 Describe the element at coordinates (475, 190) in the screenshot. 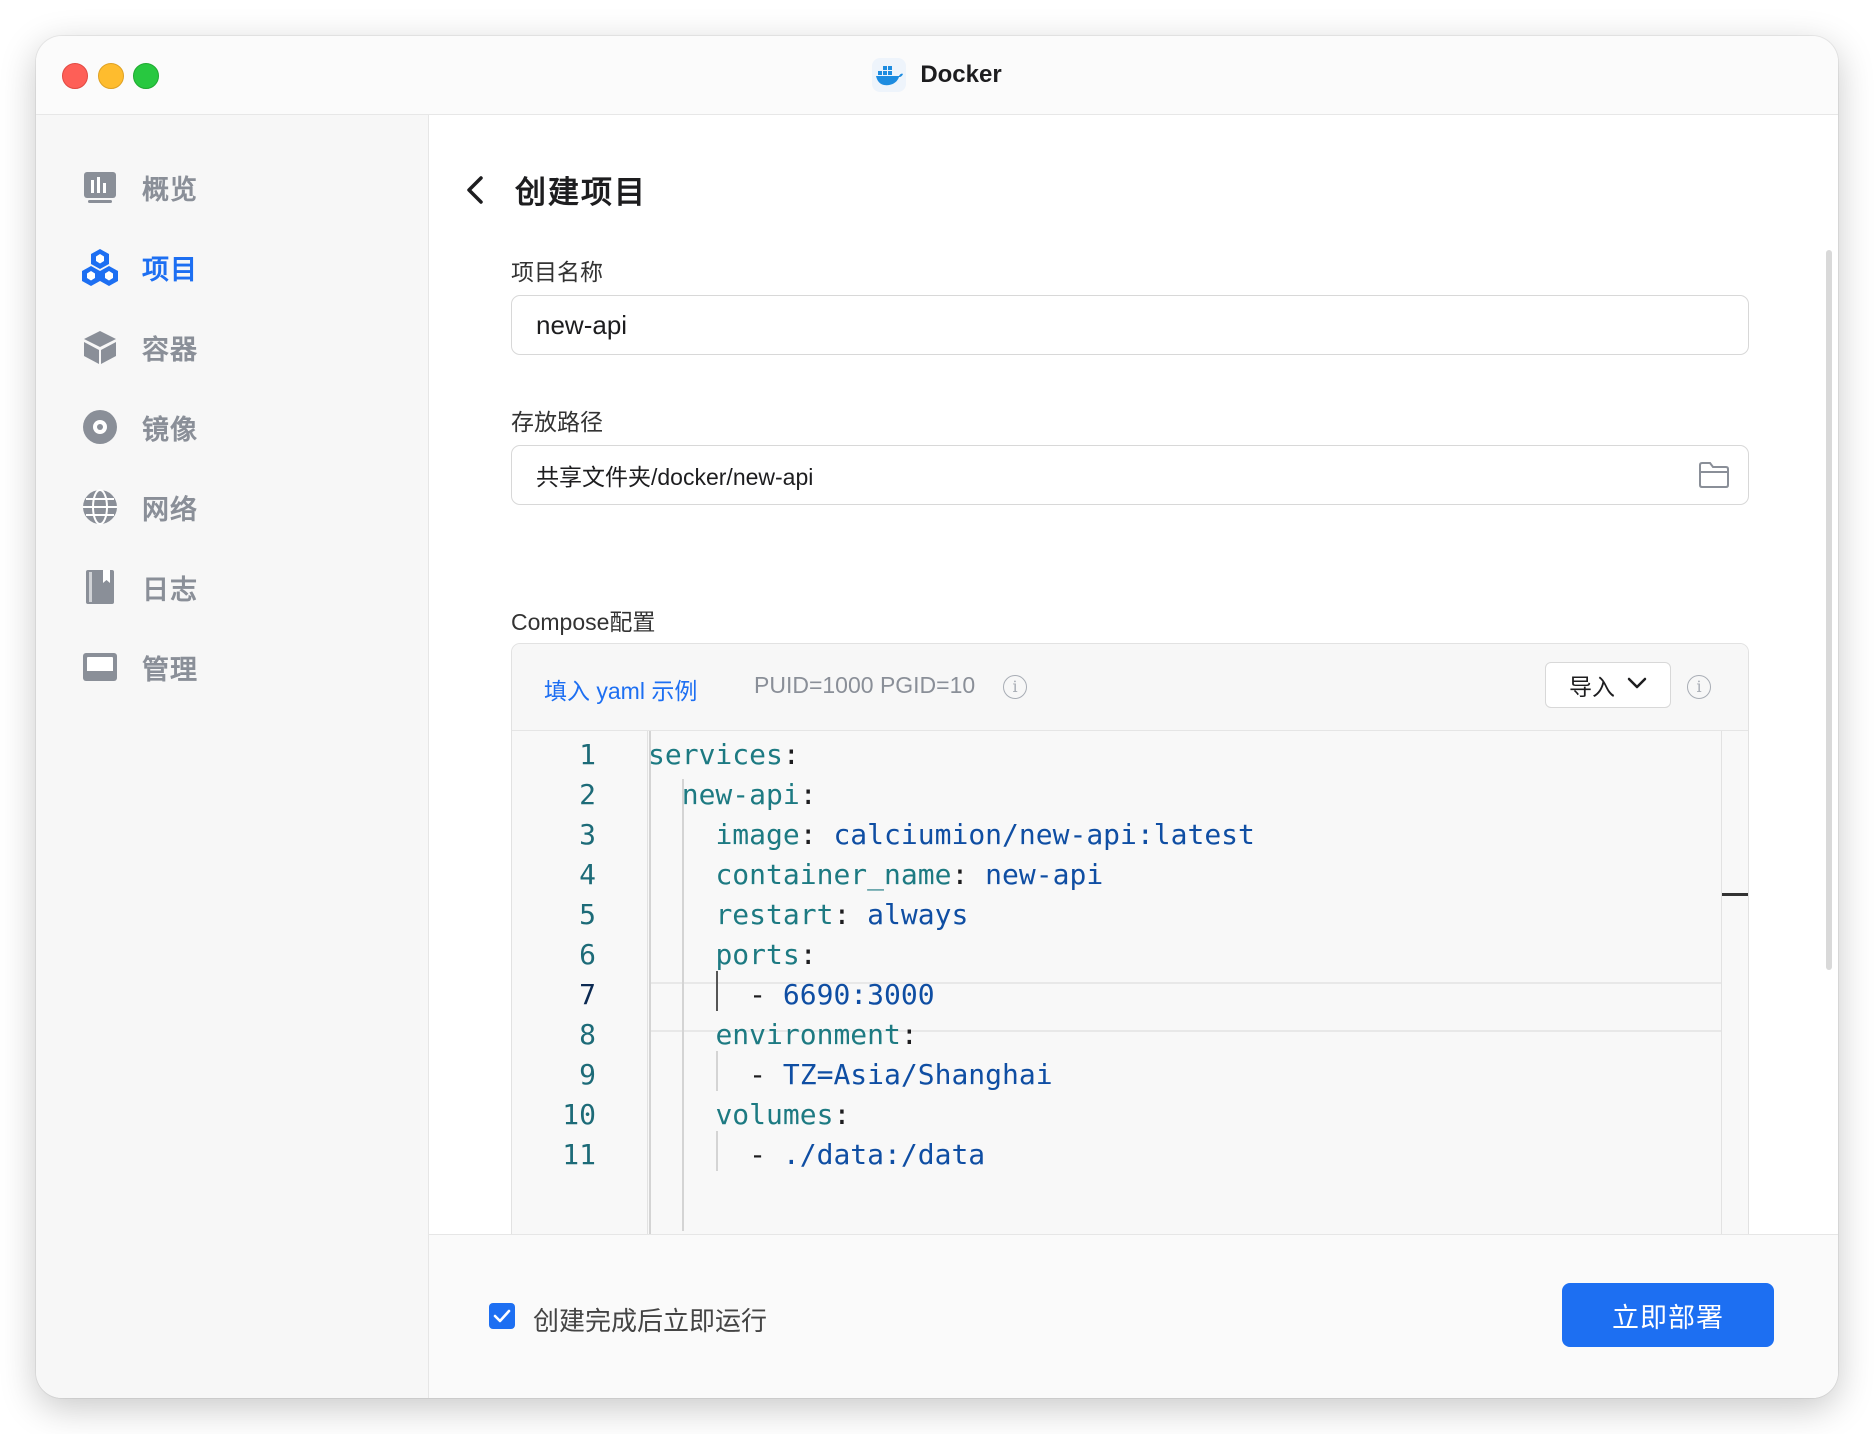

I see `back-button` at that location.